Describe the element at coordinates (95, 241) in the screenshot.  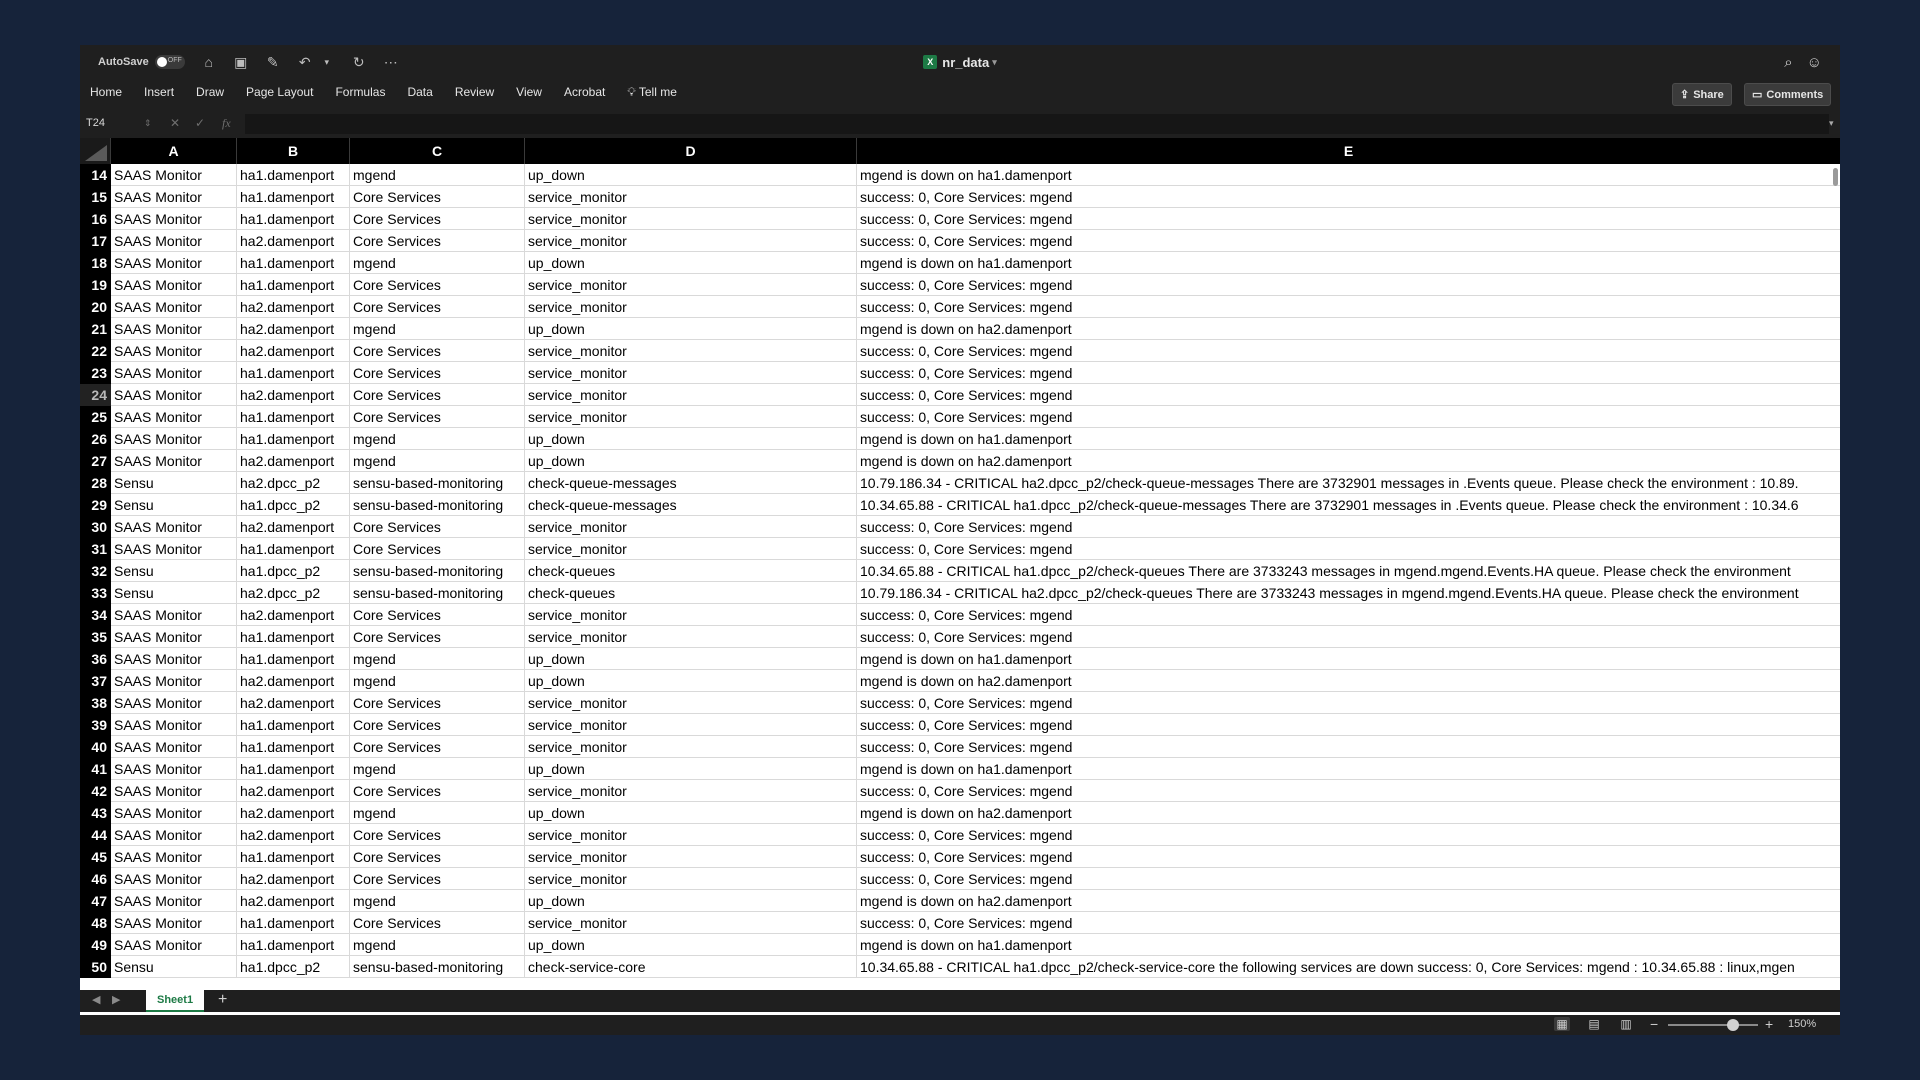
I see `row-header: 17` at that location.